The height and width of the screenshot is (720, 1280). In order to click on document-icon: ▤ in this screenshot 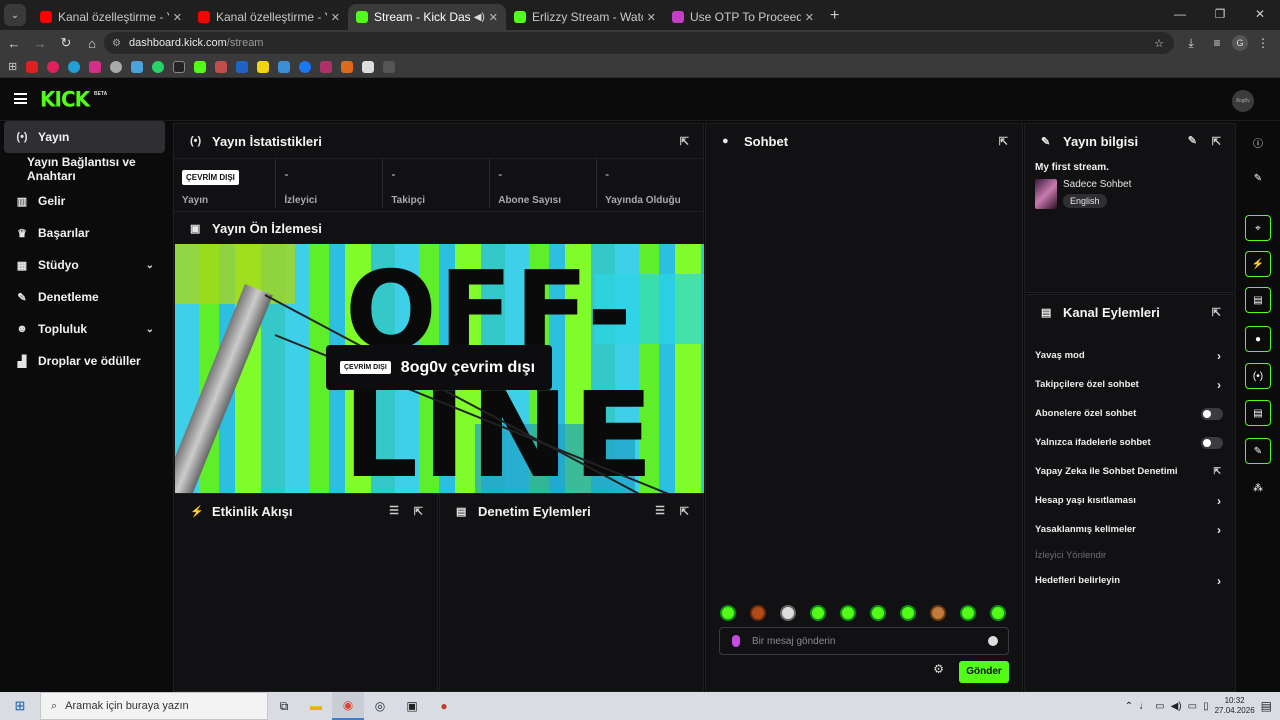, I will do `click(1258, 300)`.